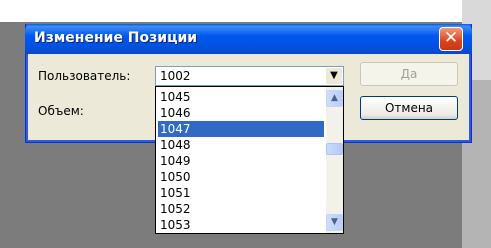 The width and height of the screenshot is (491, 248). Describe the element at coordinates (241, 209) in the screenshot. I see `dropdown-item: 1052` at that location.